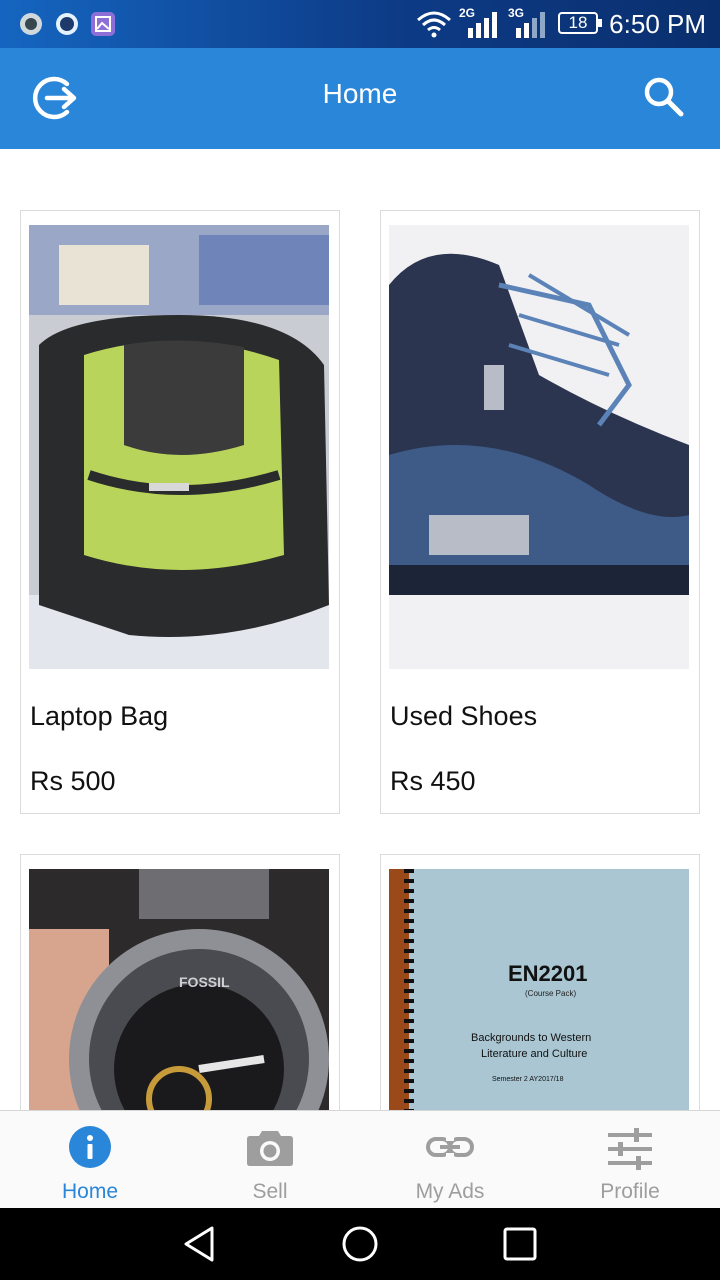 This screenshot has height=1280, width=720. Describe the element at coordinates (657, 24) in the screenshot. I see `clock: 6:50 PM` at that location.